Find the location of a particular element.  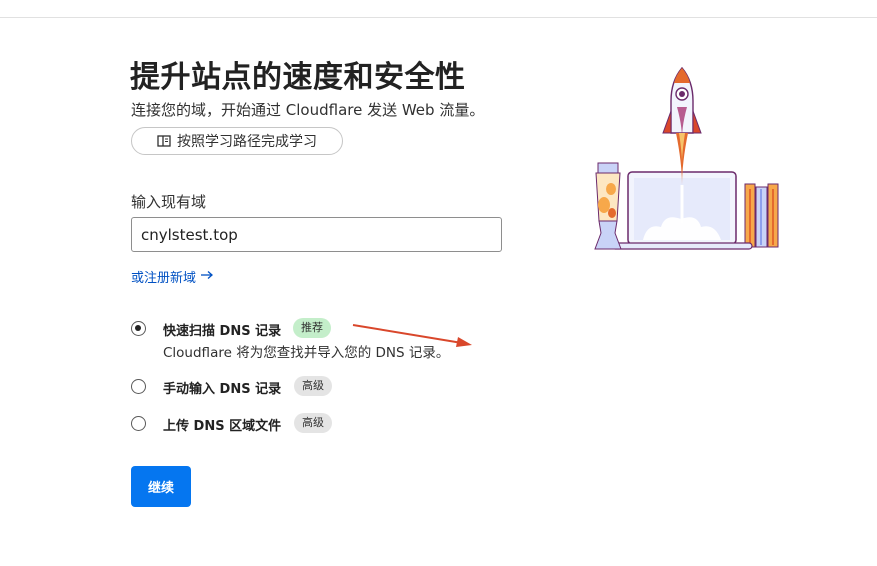

option-label: 快速扫描 DNS 记录 is located at coordinates (222, 331).